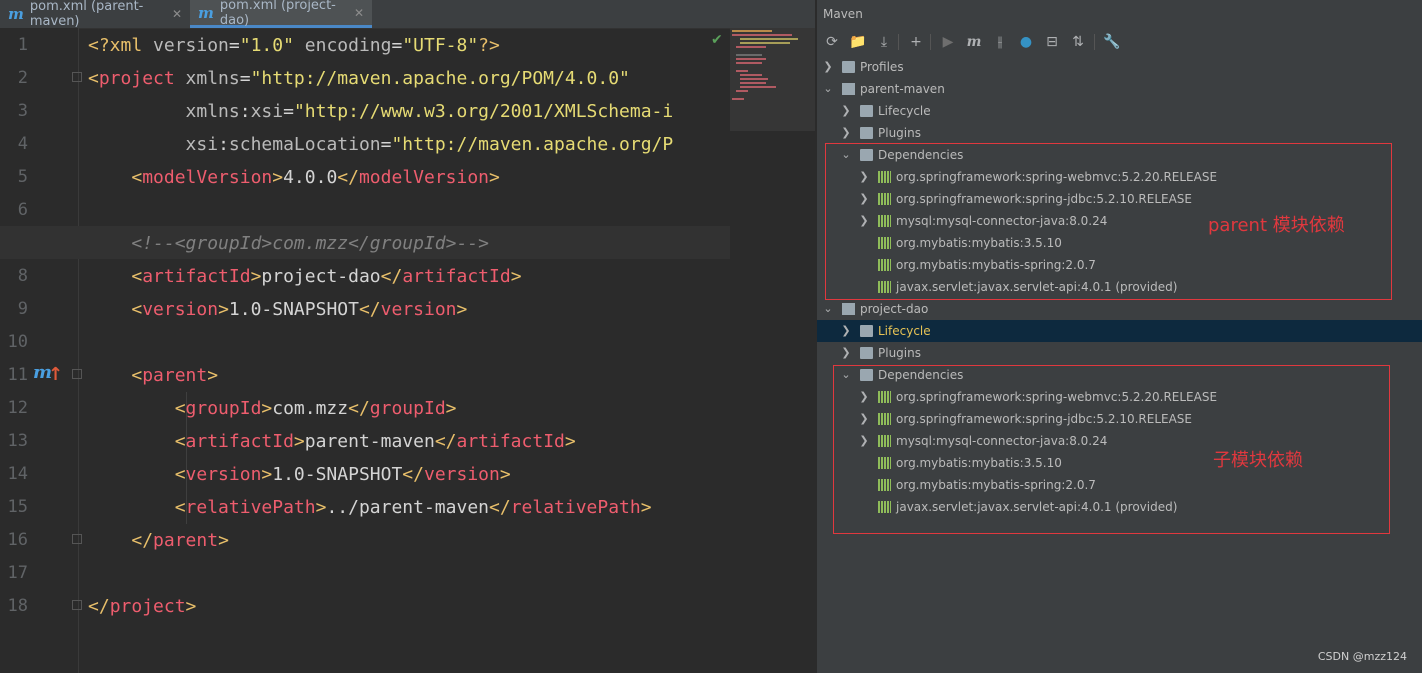 This screenshot has height=673, width=1422. I want to click on watermark: CSDN @mzz124, so click(1362, 656).